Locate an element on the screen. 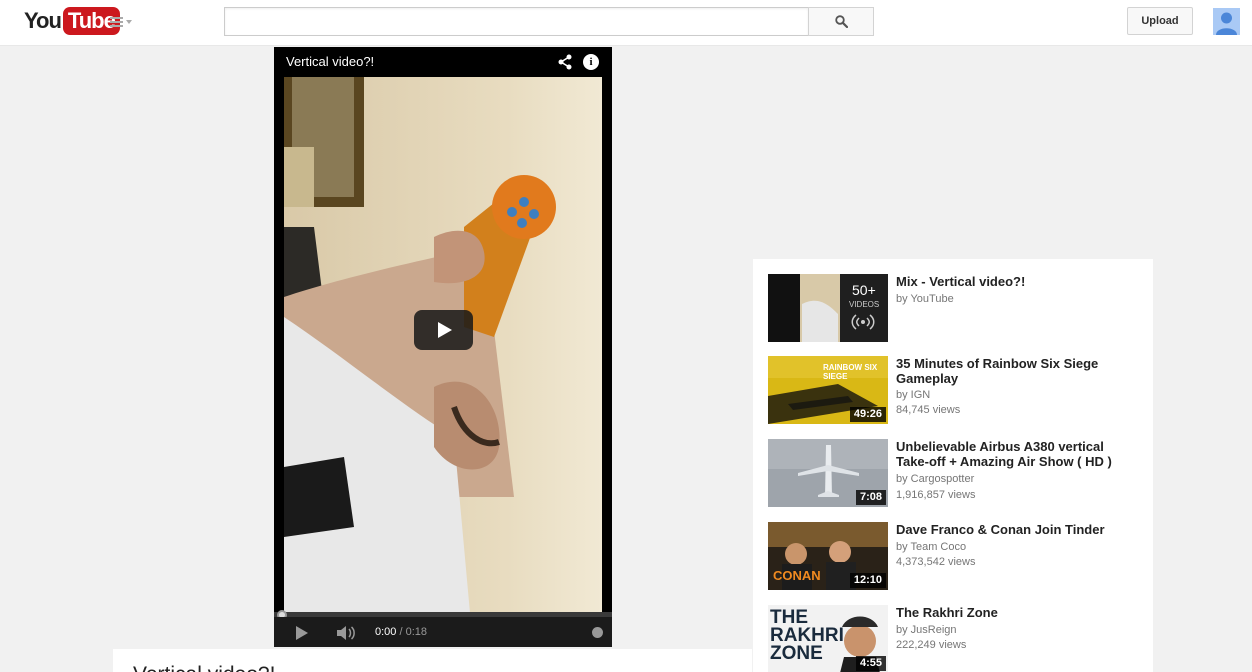 The image size is (1252, 672). hamburger-icon is located at coordinates (116, 22).